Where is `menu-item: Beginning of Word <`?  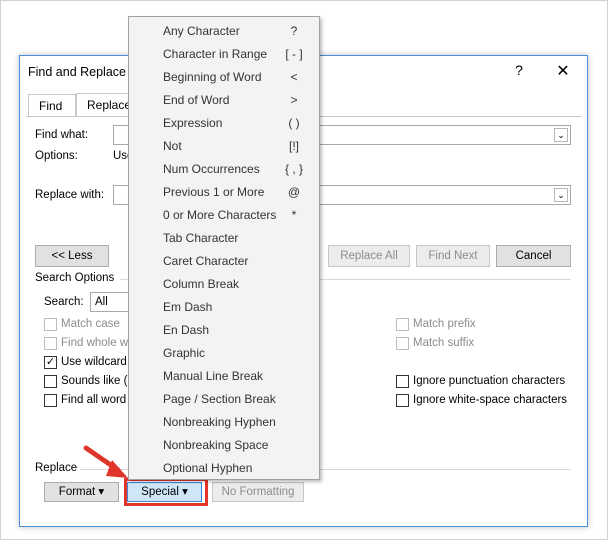 menu-item: Beginning of Word < is located at coordinates (224, 77).